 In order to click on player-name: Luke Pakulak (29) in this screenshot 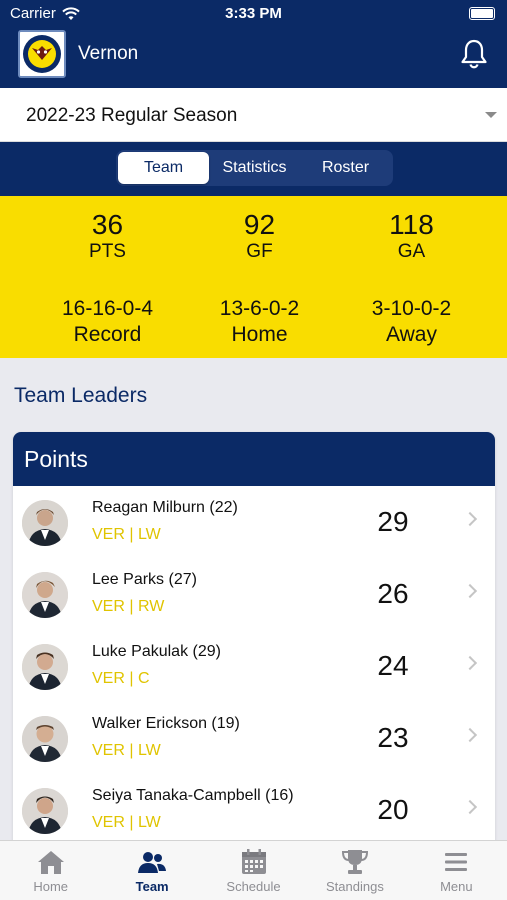, I will do `click(156, 651)`.